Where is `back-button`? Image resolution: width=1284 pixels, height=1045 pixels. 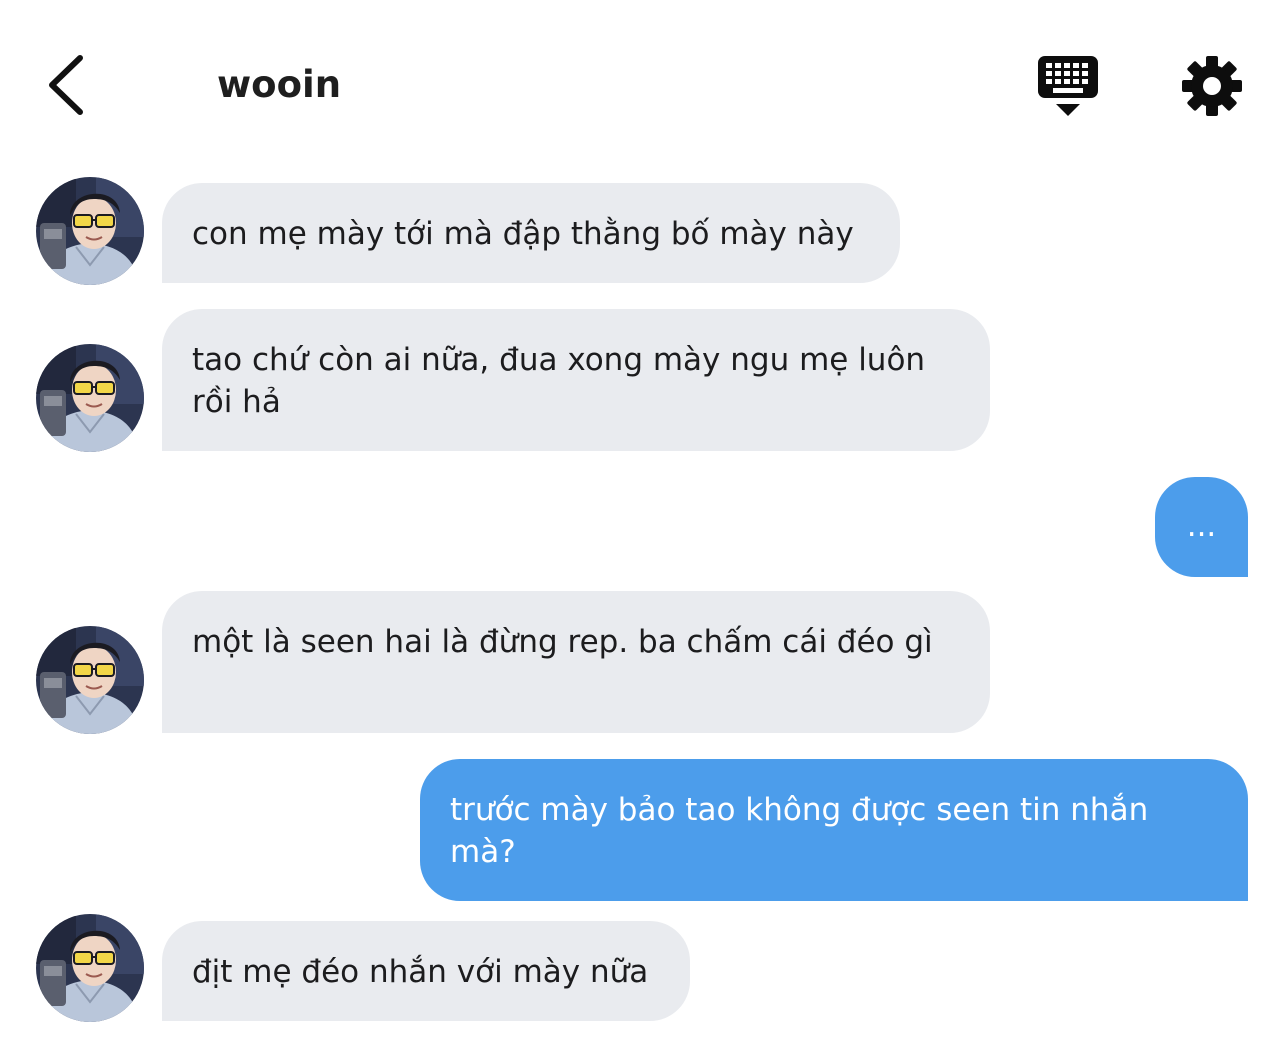 back-button is located at coordinates (70, 85).